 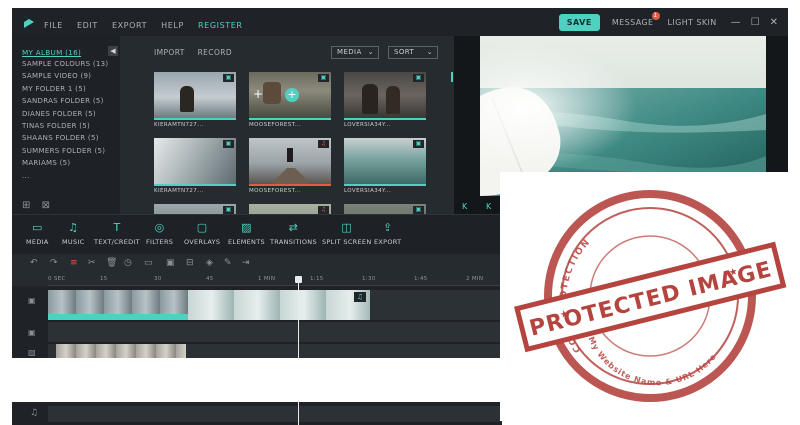 I want to click on timer-icon: ◷, so click(x=128, y=263).